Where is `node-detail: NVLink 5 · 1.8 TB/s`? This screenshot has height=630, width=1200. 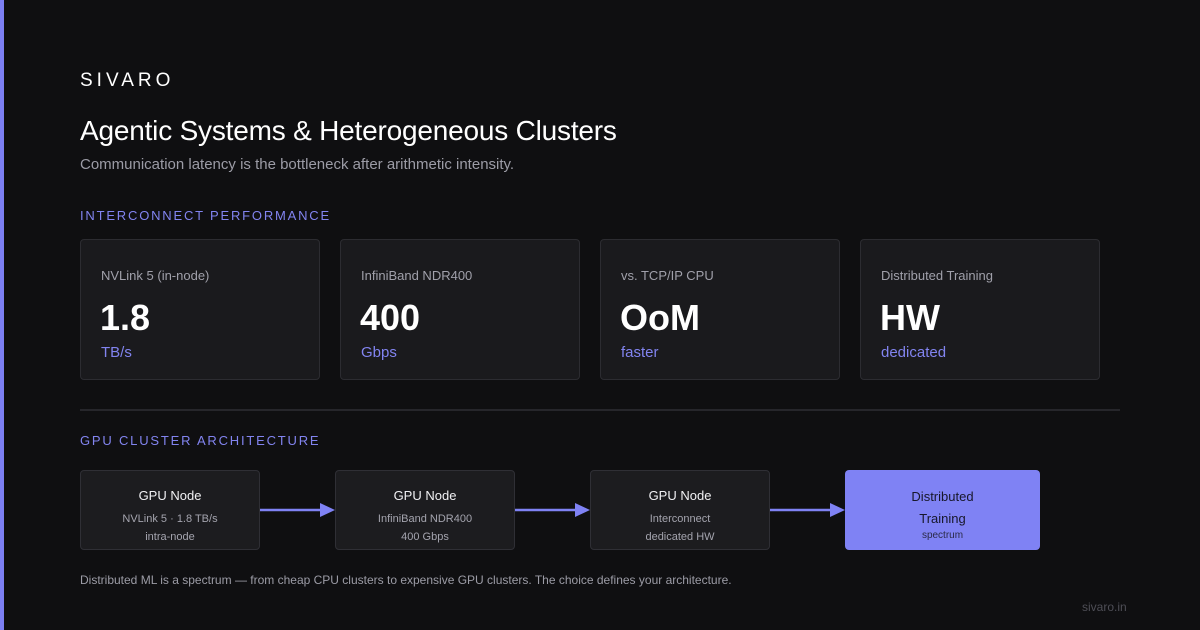 node-detail: NVLink 5 · 1.8 TB/s is located at coordinates (170, 519).